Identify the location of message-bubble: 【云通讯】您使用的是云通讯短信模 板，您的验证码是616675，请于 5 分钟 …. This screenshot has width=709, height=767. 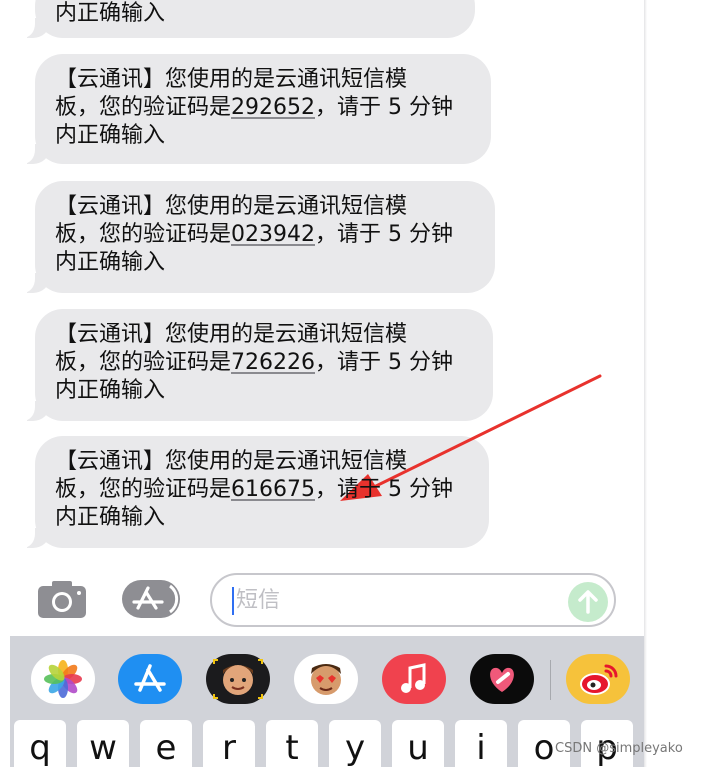
(253, 492).